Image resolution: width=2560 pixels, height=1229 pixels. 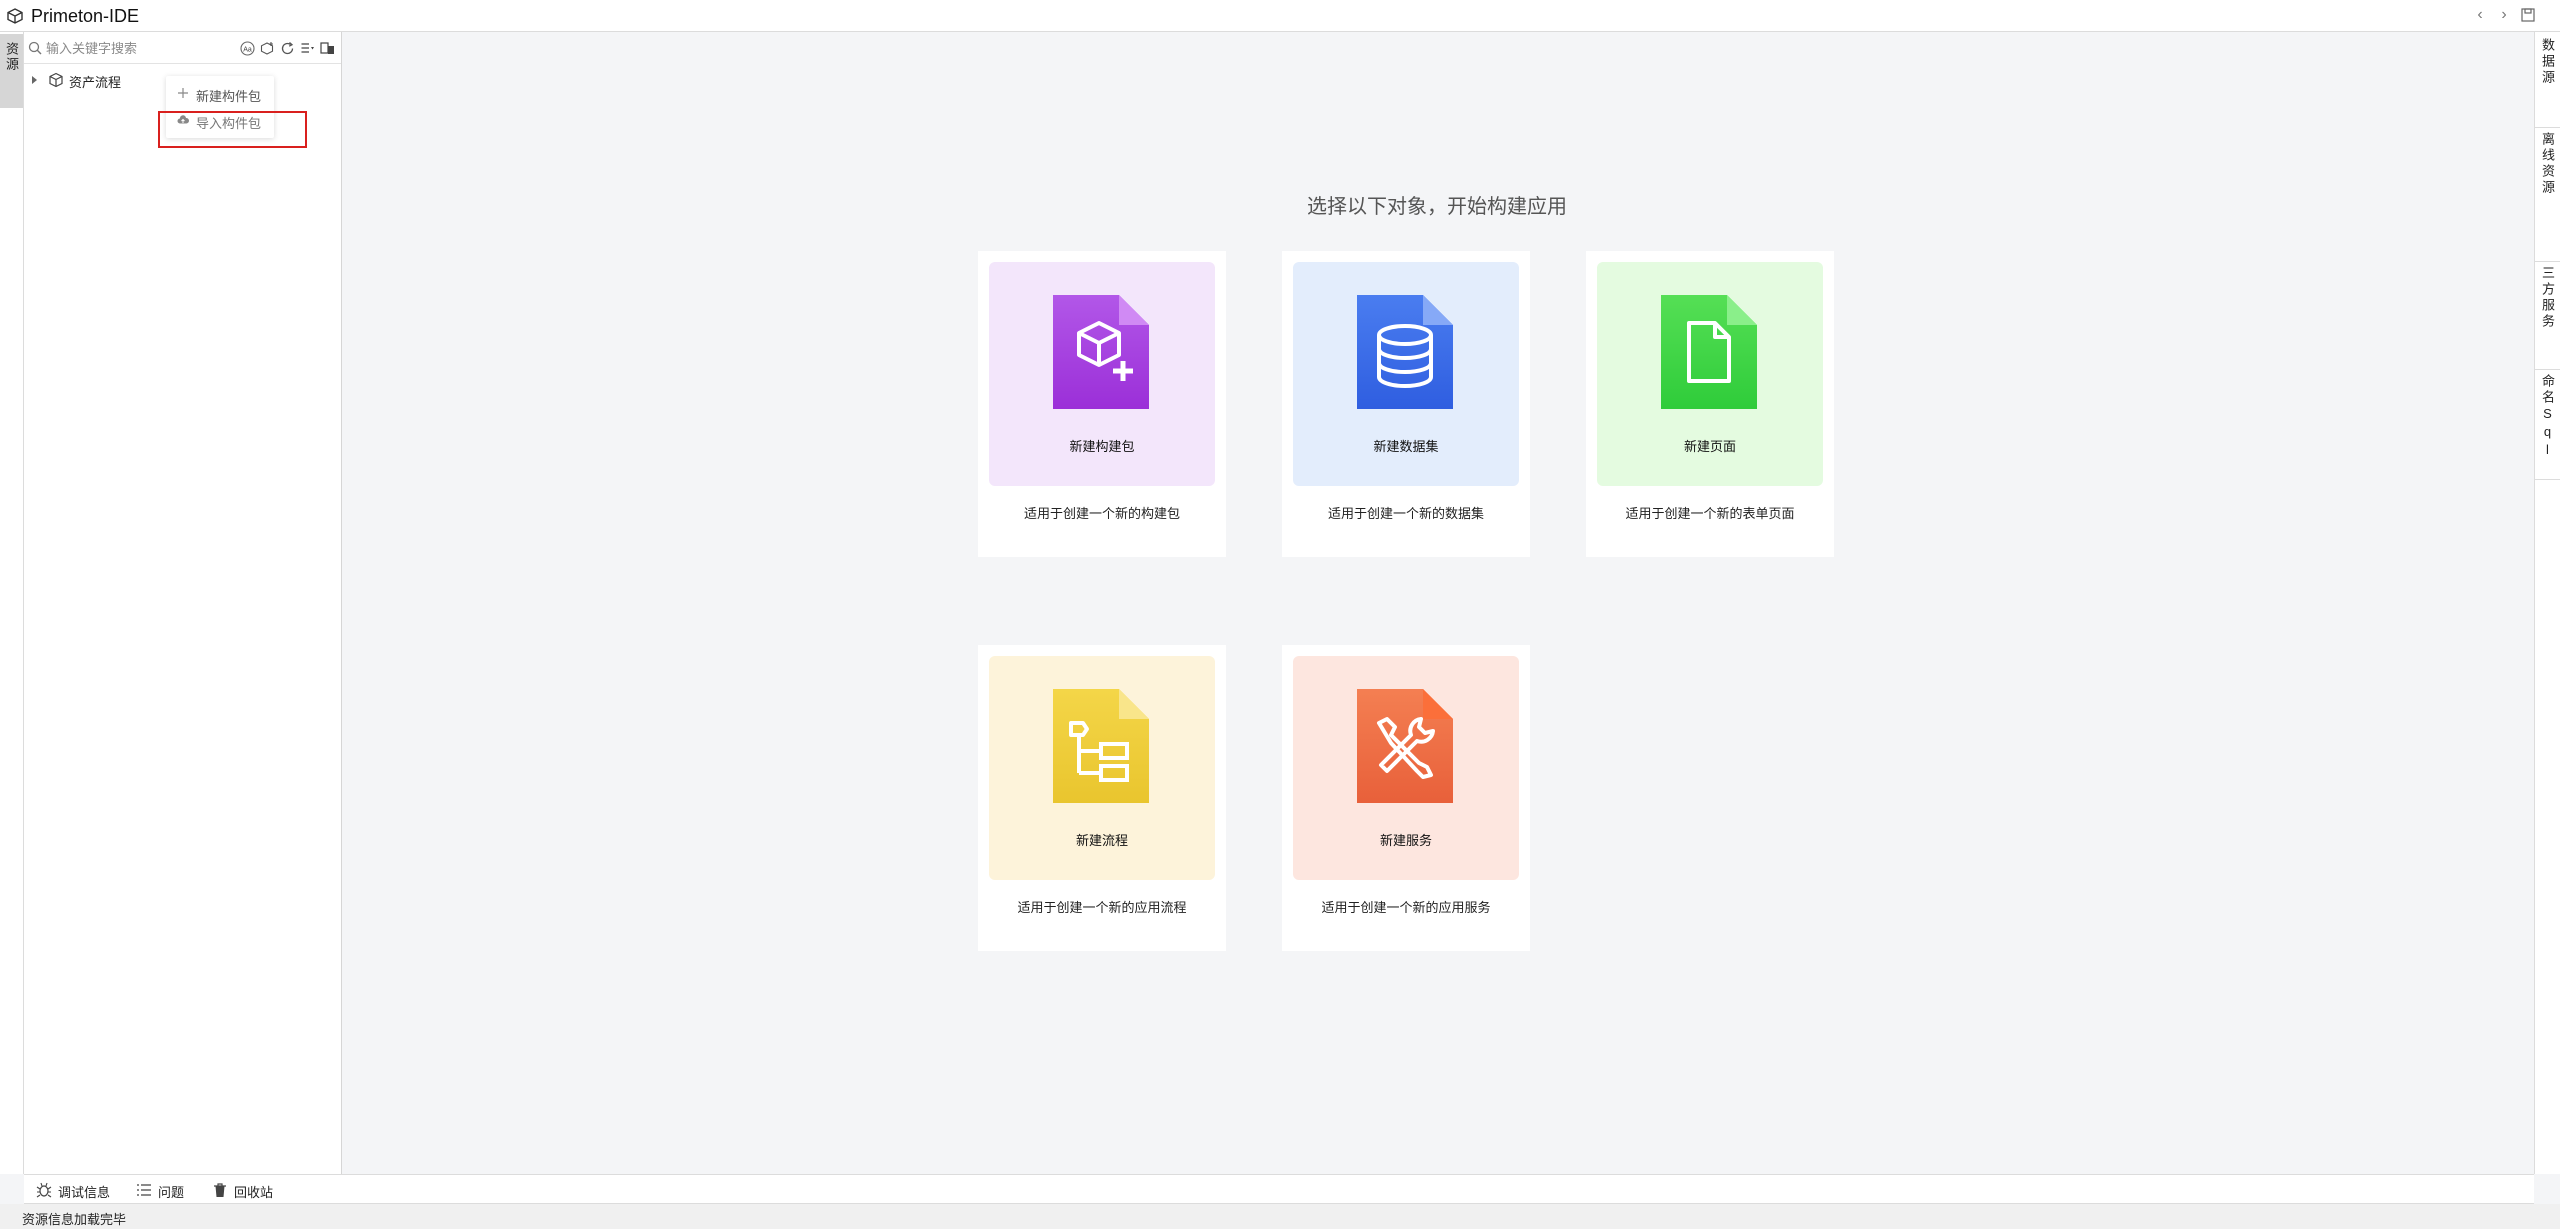 I want to click on card-title: 新建服务, so click(x=1405, y=840).